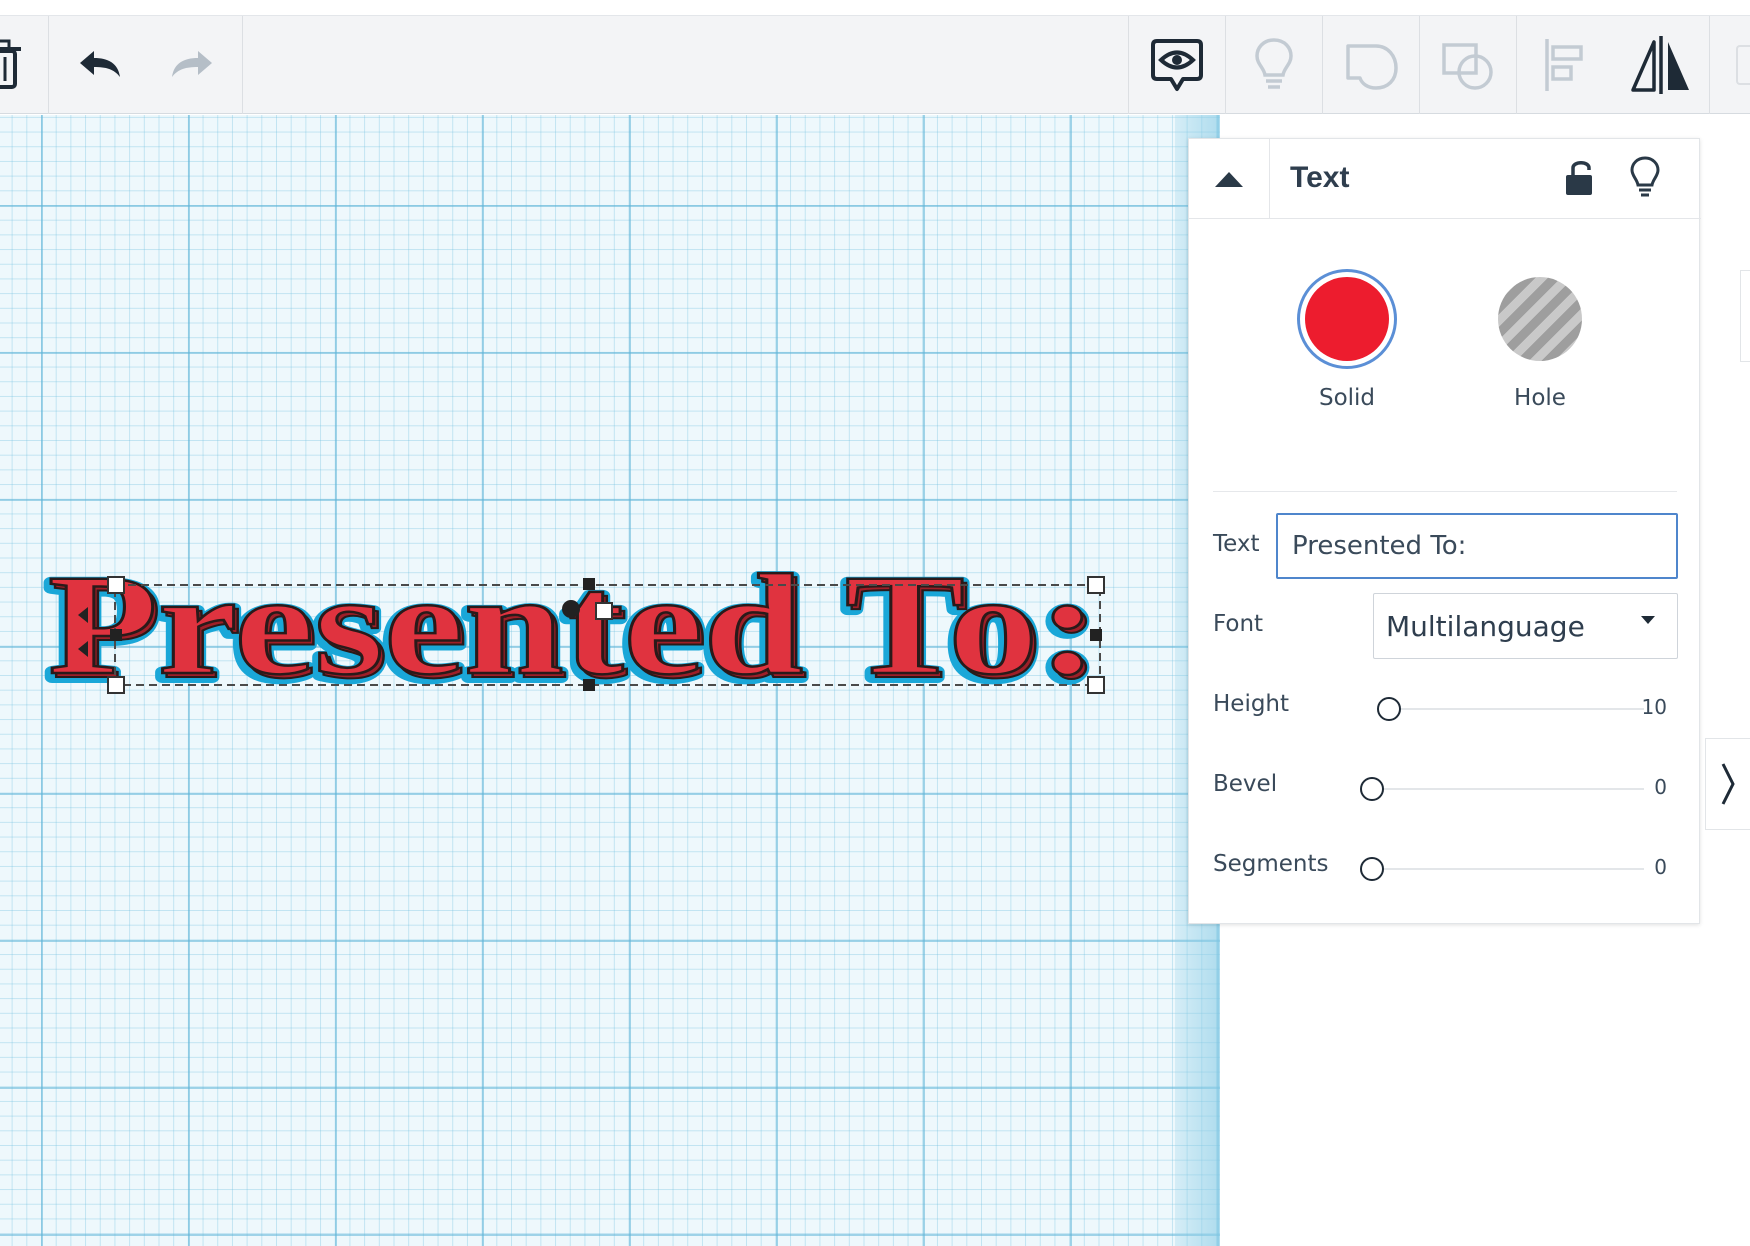 Image resolution: width=1750 pixels, height=1246 pixels. I want to click on collapse-button, so click(1229, 179).